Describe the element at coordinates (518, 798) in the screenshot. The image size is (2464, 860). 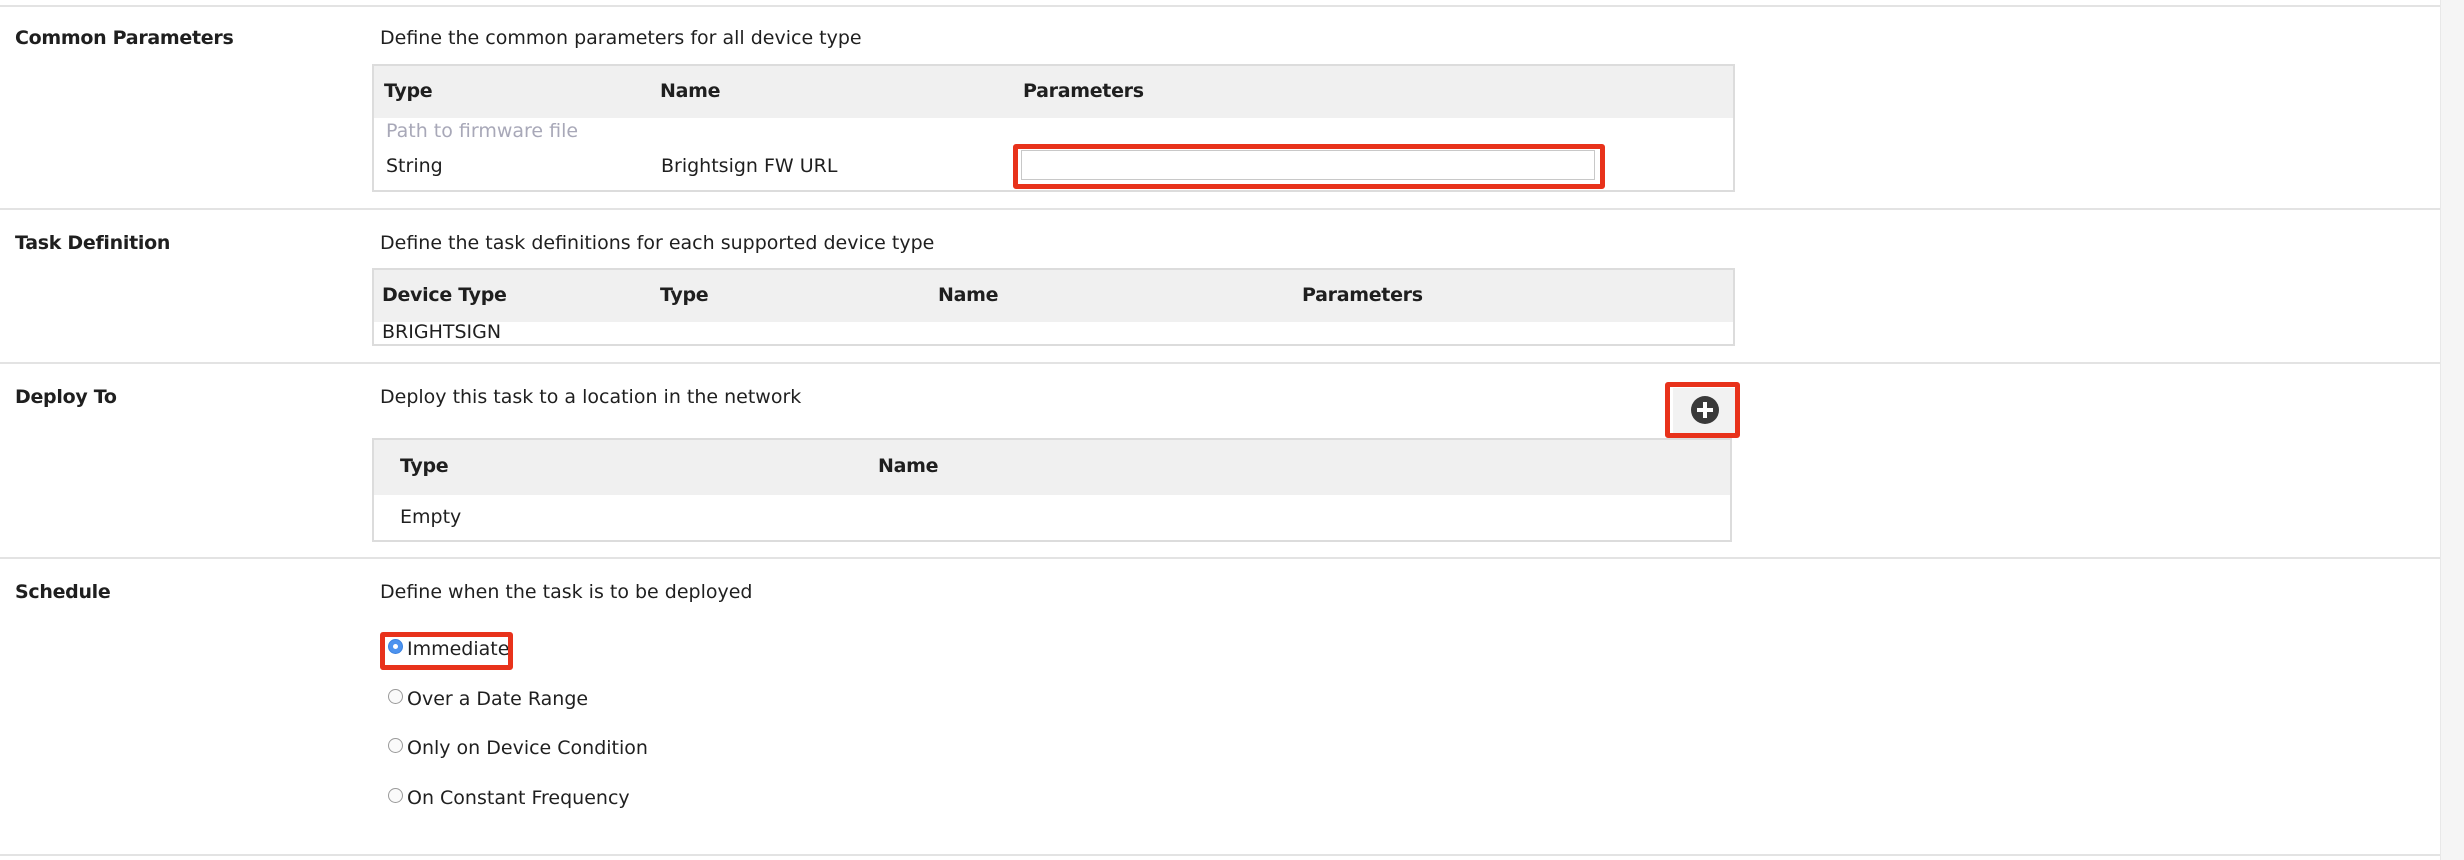
I see `option-label: On Constant Frequency` at that location.